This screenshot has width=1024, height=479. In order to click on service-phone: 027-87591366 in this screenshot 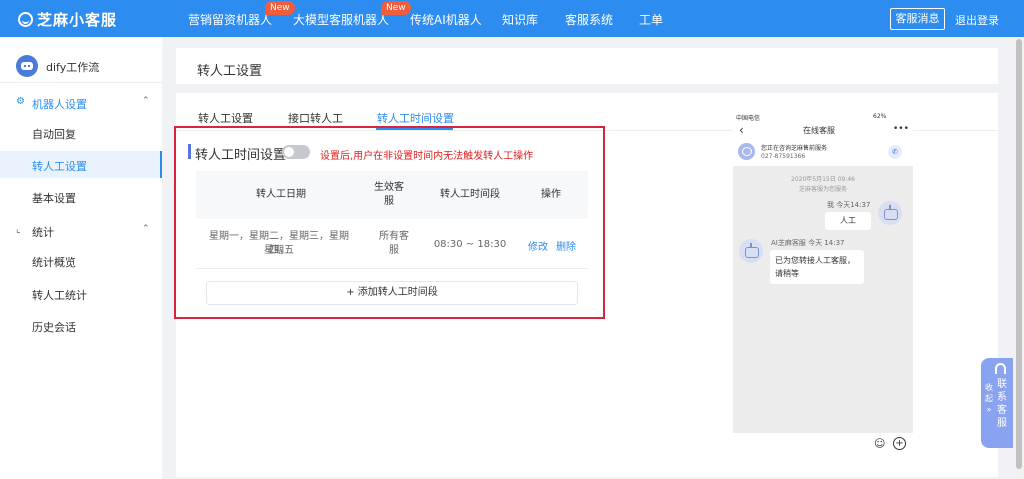, I will do `click(783, 156)`.